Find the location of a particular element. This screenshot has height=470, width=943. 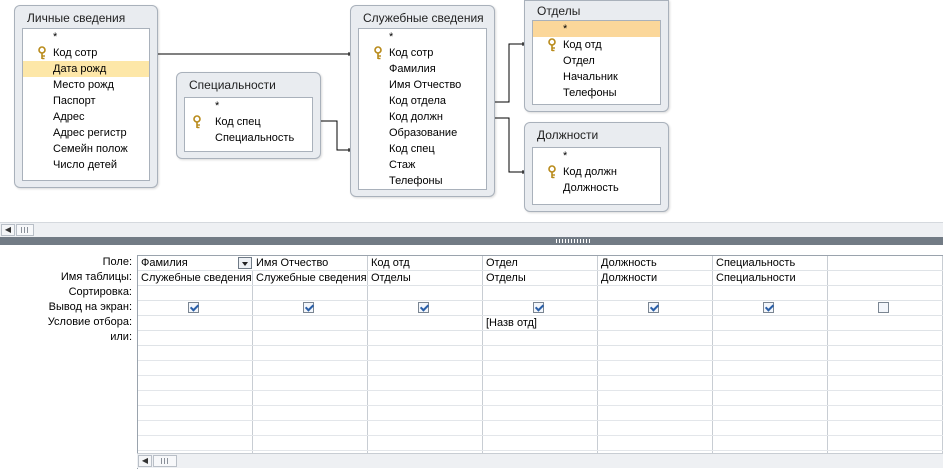

field-item-selected: Дата рожд is located at coordinates (86, 69).